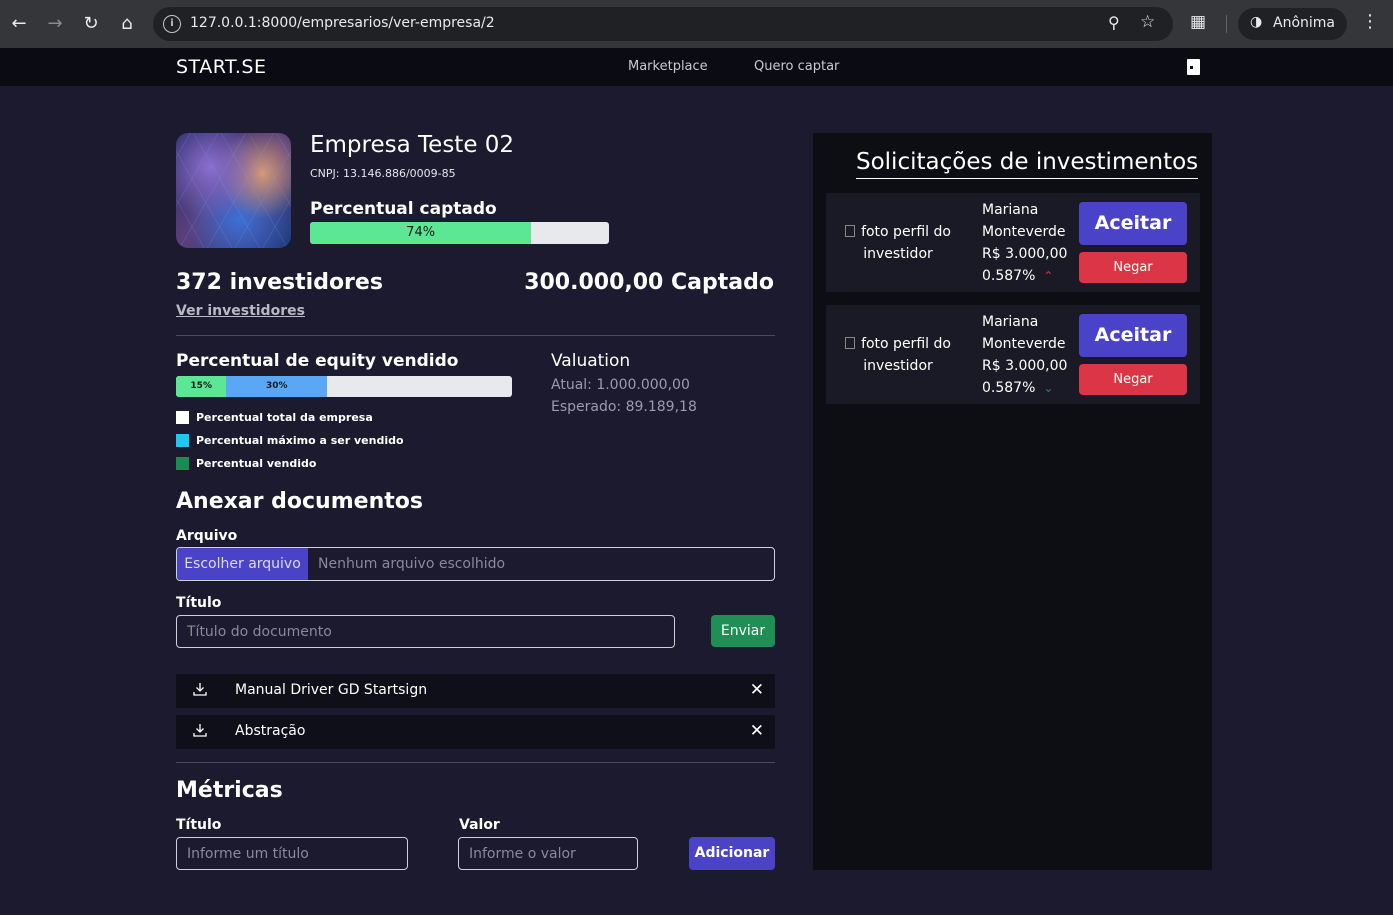 The width and height of the screenshot is (1393, 915). I want to click on view-investors-link: Ver investidores, so click(240, 311).